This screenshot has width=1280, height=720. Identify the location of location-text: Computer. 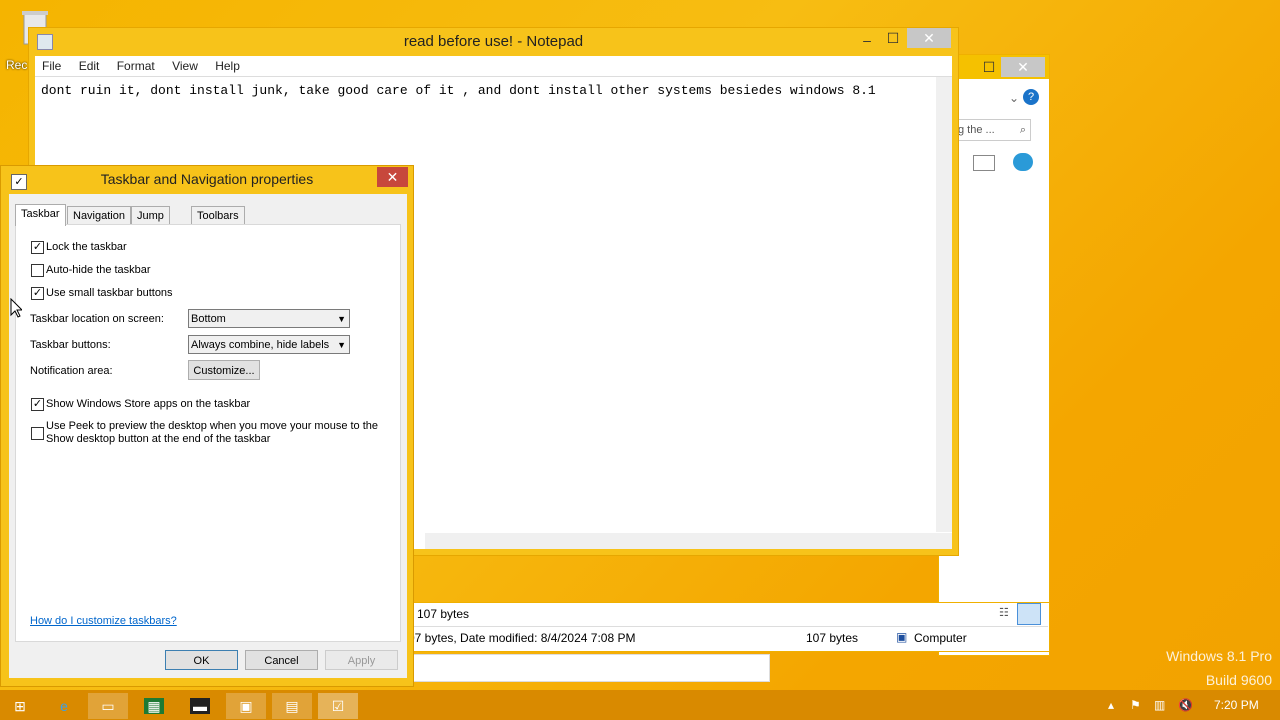
(940, 638).